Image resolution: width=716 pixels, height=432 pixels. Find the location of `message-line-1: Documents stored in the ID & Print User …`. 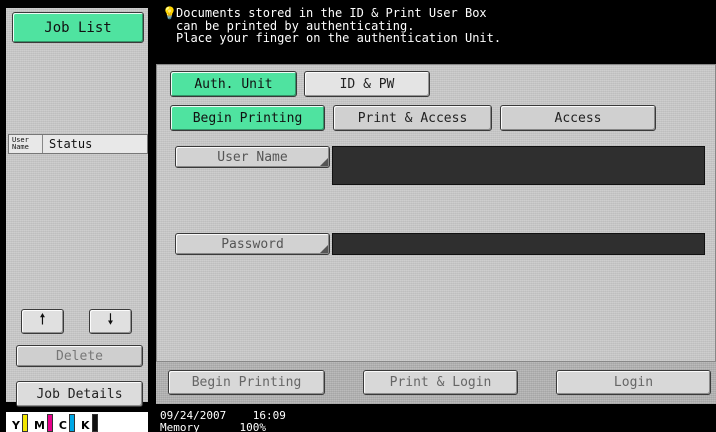

message-line-1: Documents stored in the ID & Print User … is located at coordinates (331, 13).